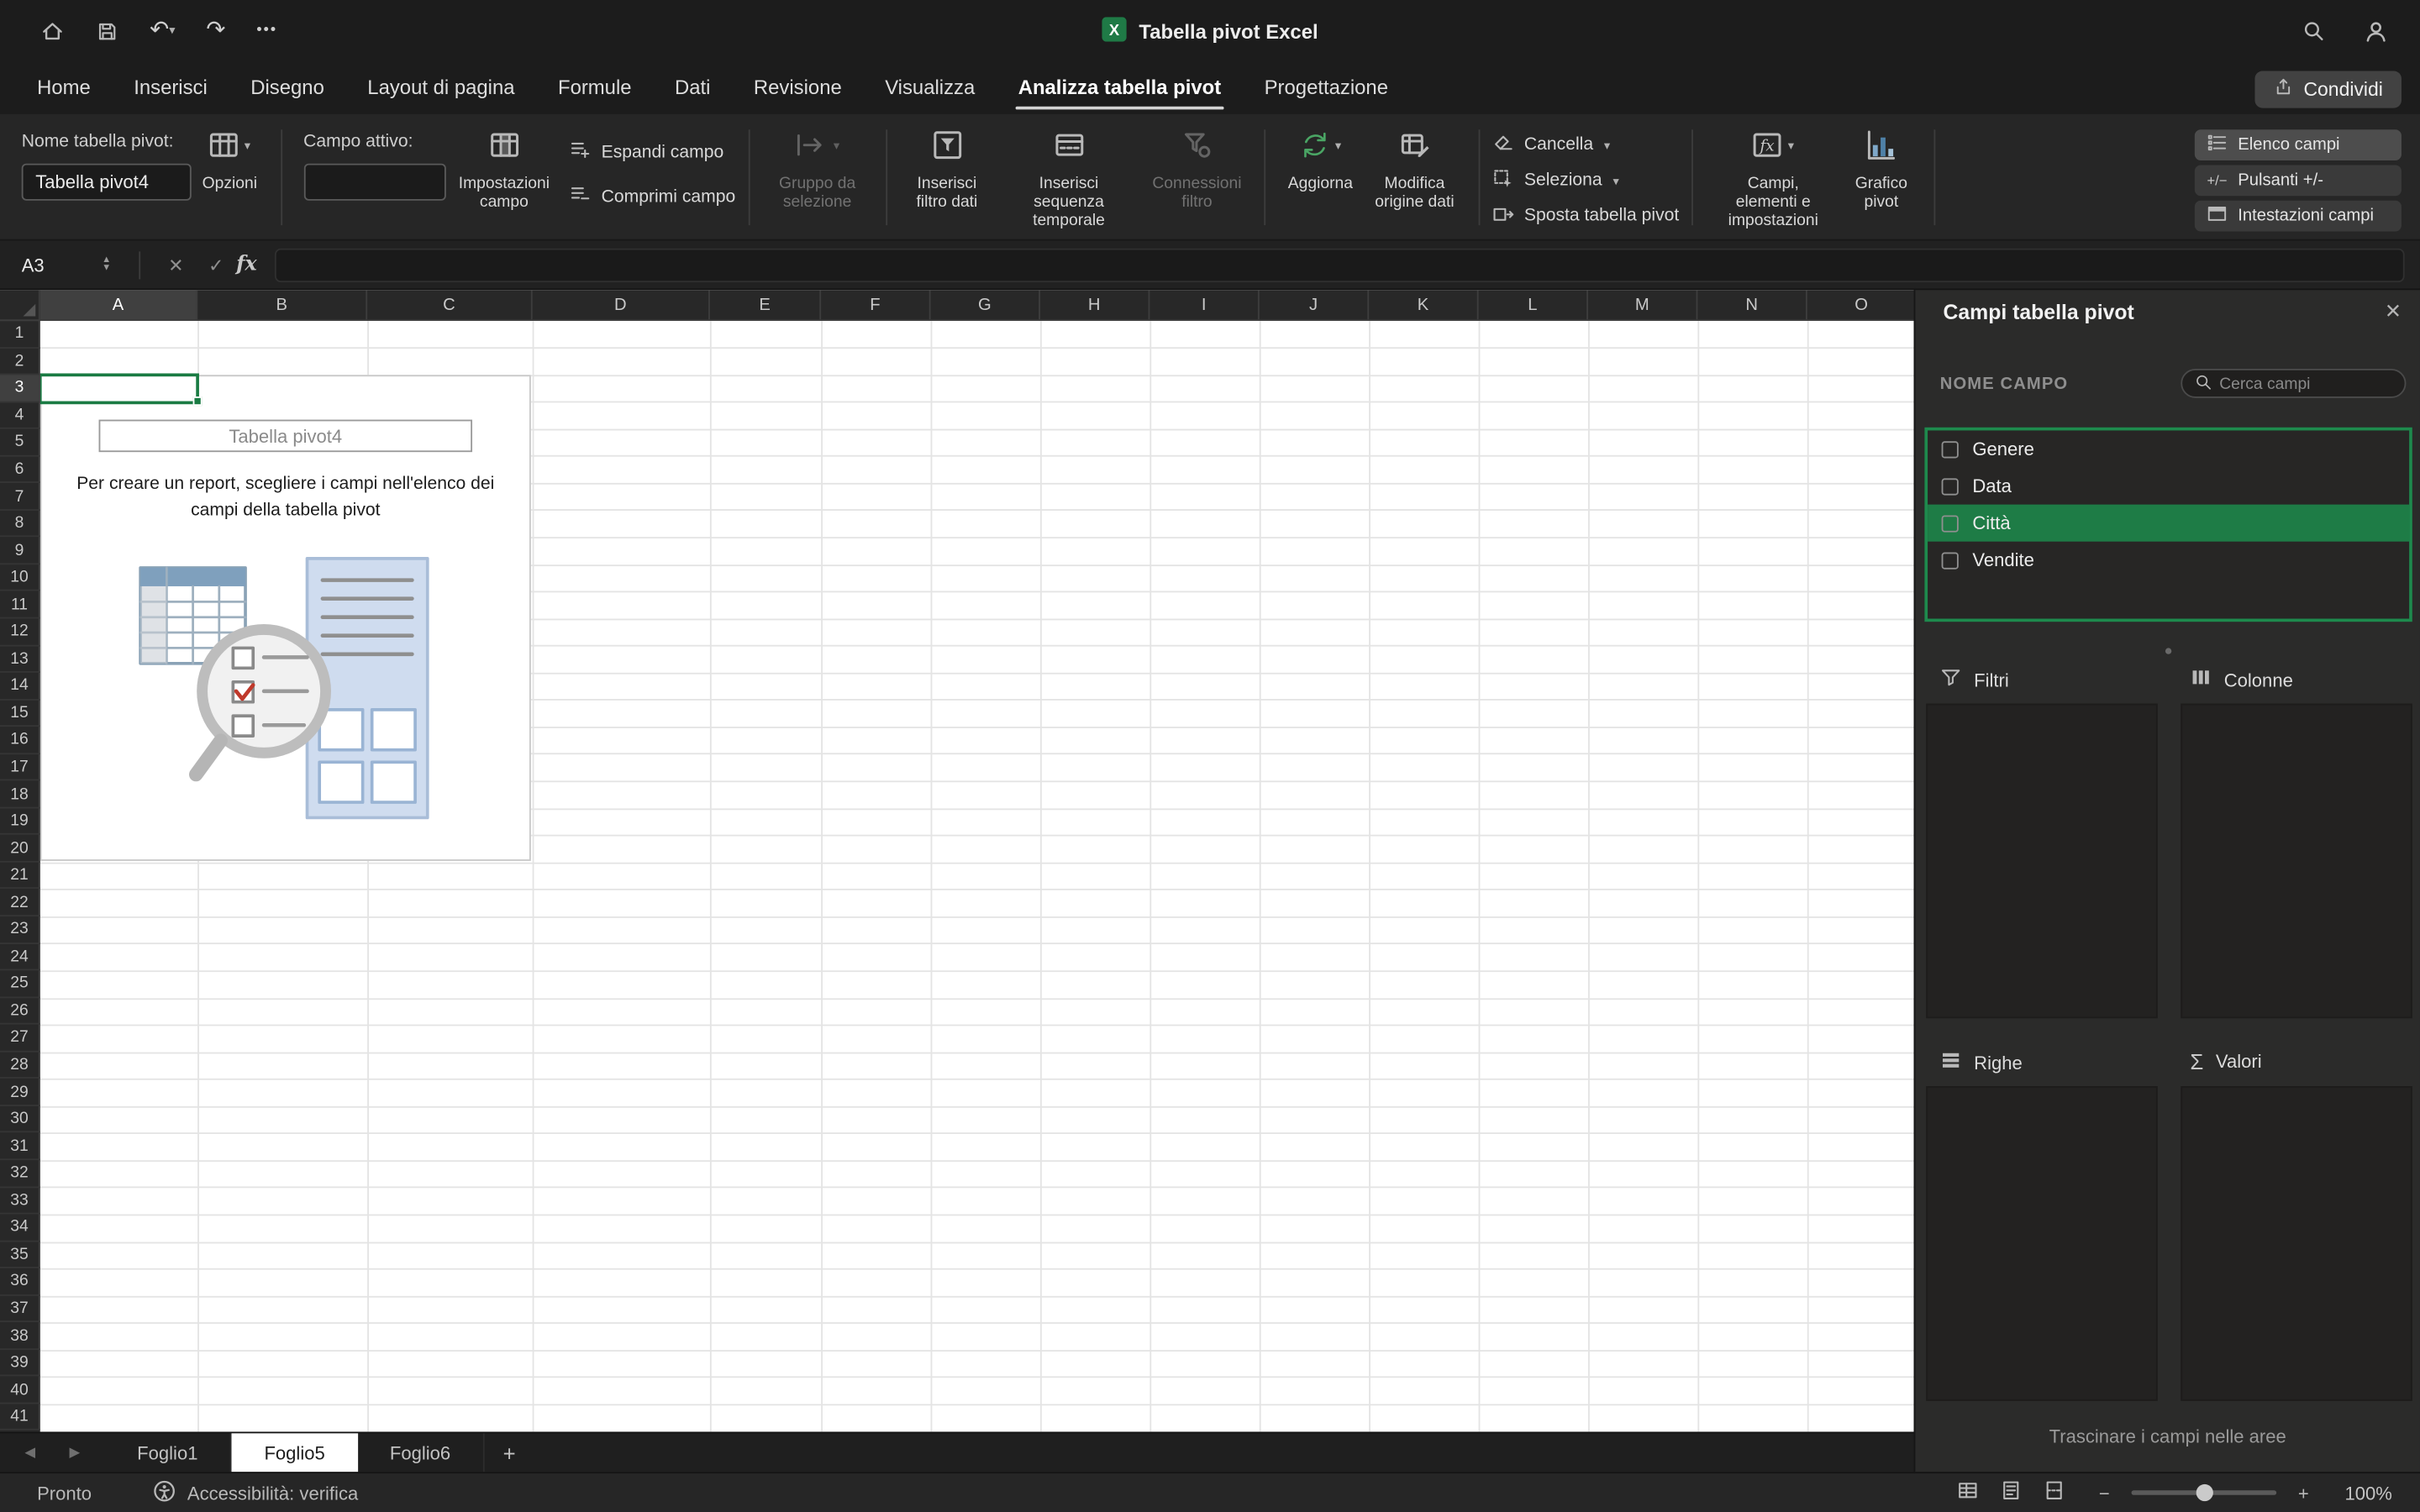 This screenshot has width=2420, height=1512. What do you see at coordinates (20, 415) in the screenshot?
I see `row-header-4: 4` at bounding box center [20, 415].